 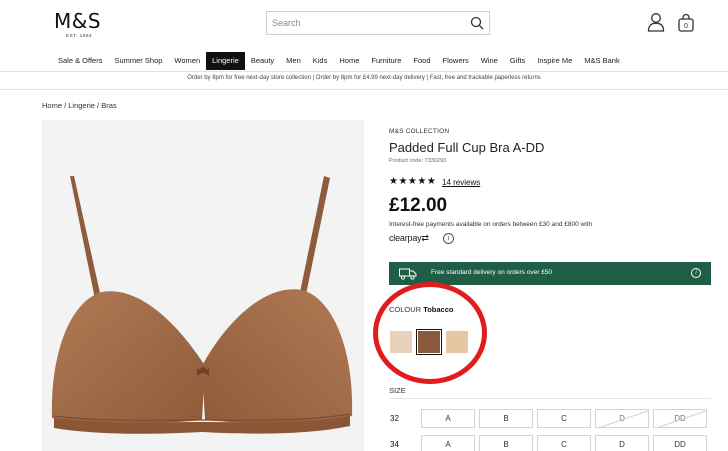 What do you see at coordinates (506, 418) in the screenshot?
I see `size-32b-button: B` at bounding box center [506, 418].